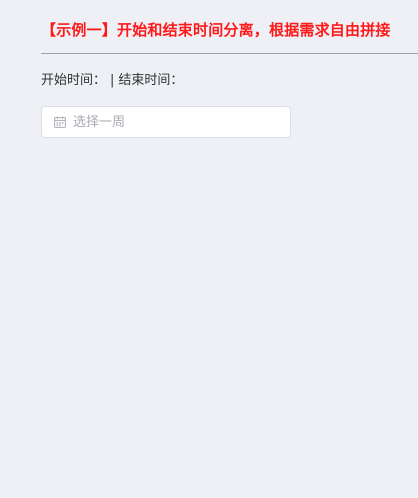 This screenshot has height=498, width=418. I want to click on start-time-label: 开始时间：, so click(74, 80).